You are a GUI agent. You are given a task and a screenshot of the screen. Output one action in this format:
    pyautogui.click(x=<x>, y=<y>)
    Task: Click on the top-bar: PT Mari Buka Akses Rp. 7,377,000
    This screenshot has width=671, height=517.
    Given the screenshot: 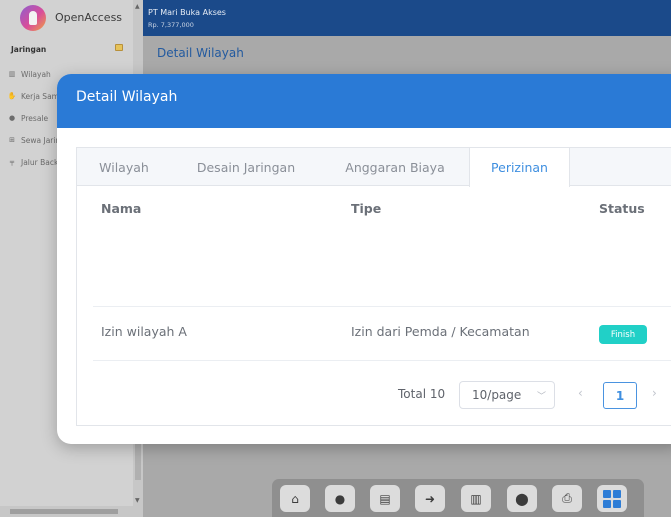 What is the action you would take?
    pyautogui.click(x=407, y=18)
    